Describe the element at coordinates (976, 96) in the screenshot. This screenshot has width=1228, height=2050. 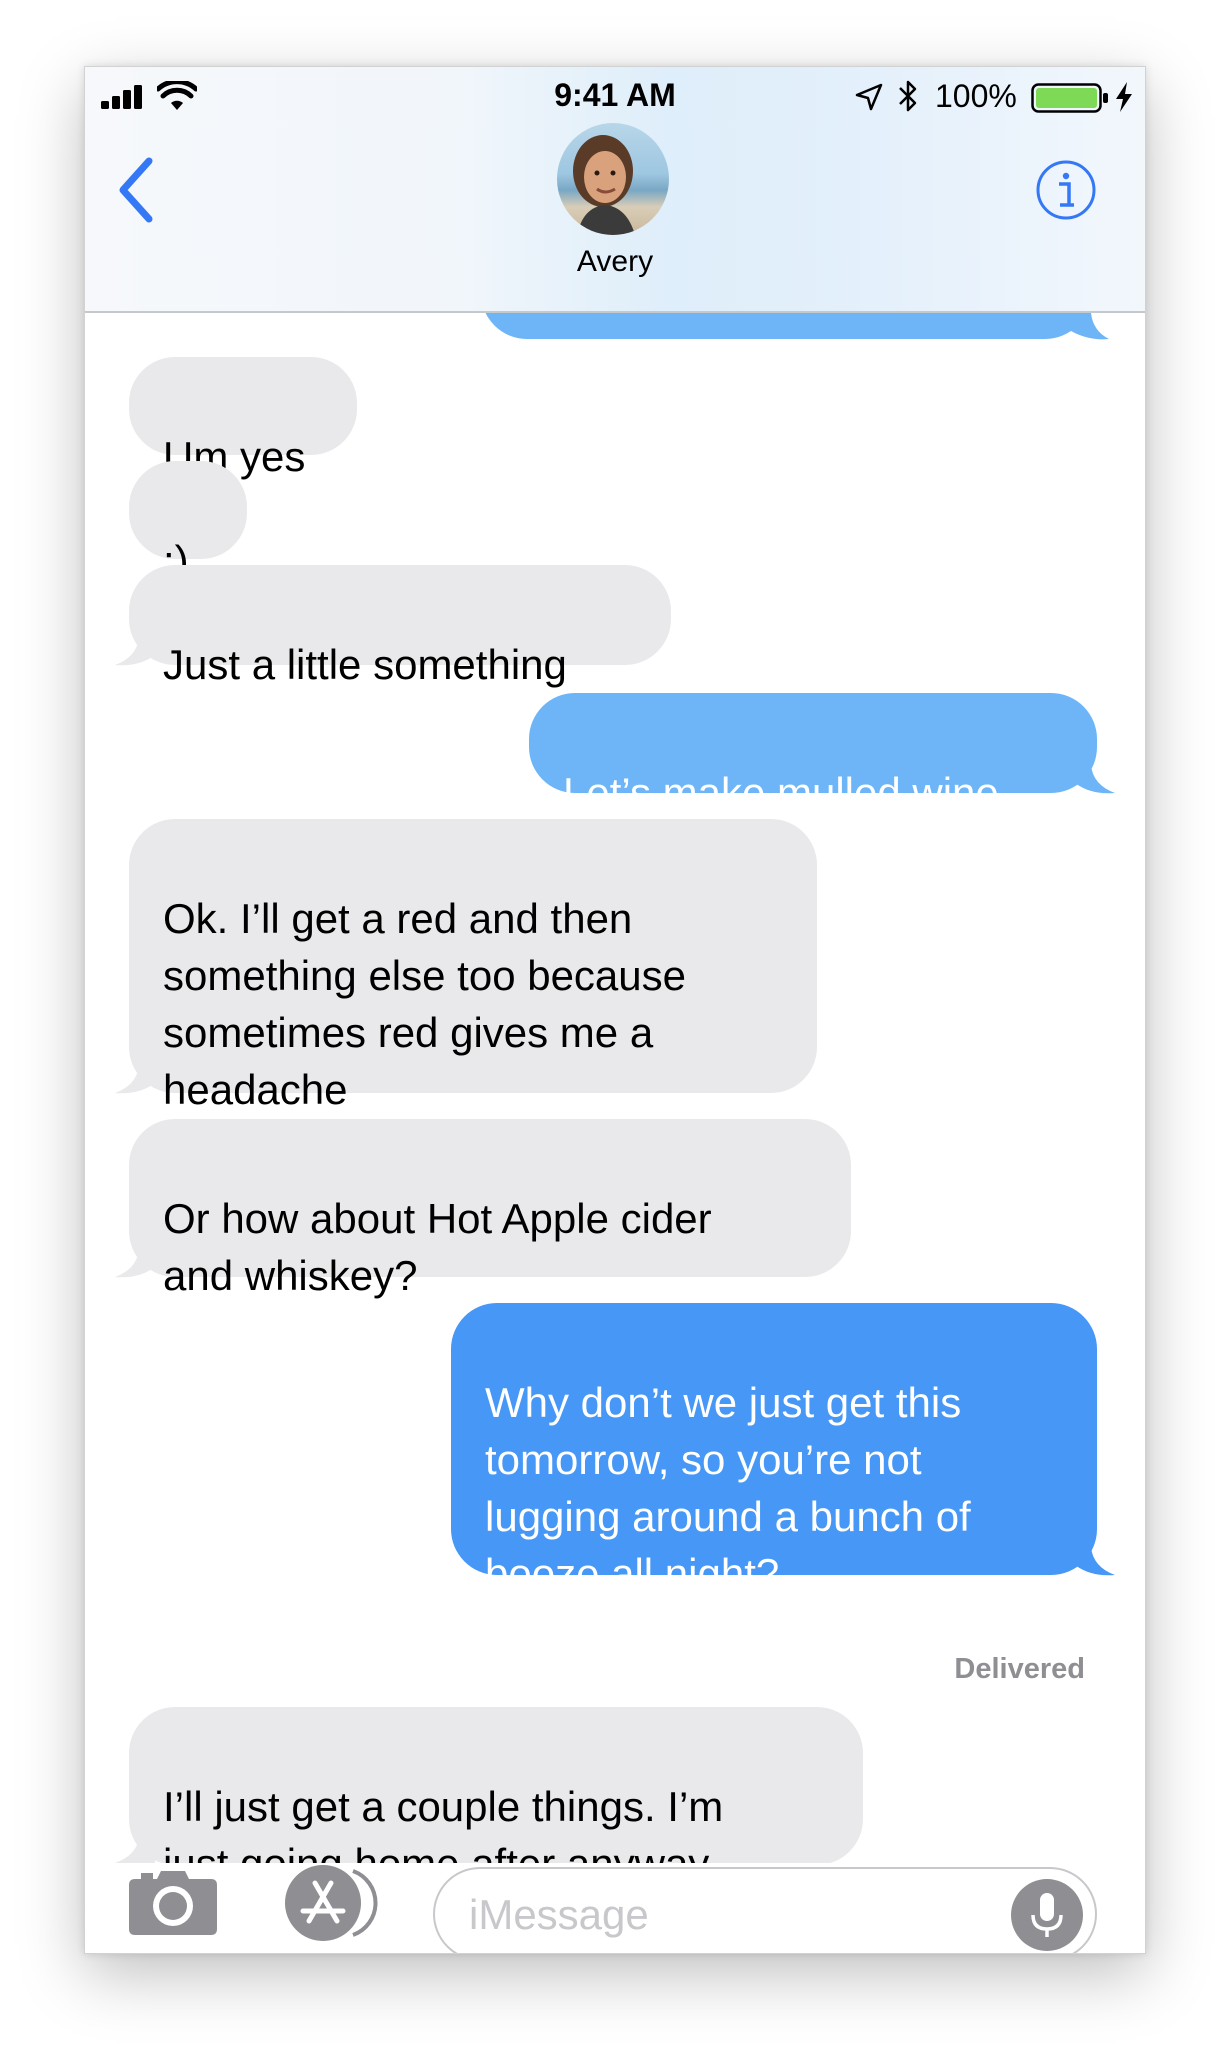
I see `battery-percent: 100%` at that location.